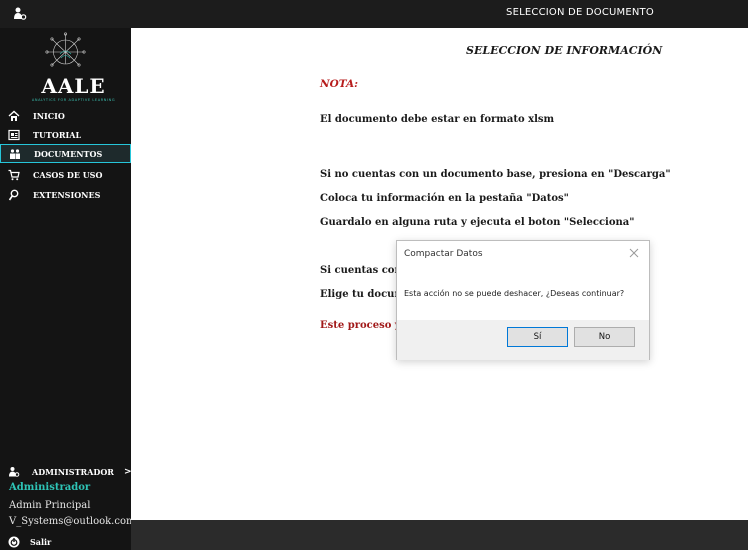  I want to click on home-icon, so click(14, 116).